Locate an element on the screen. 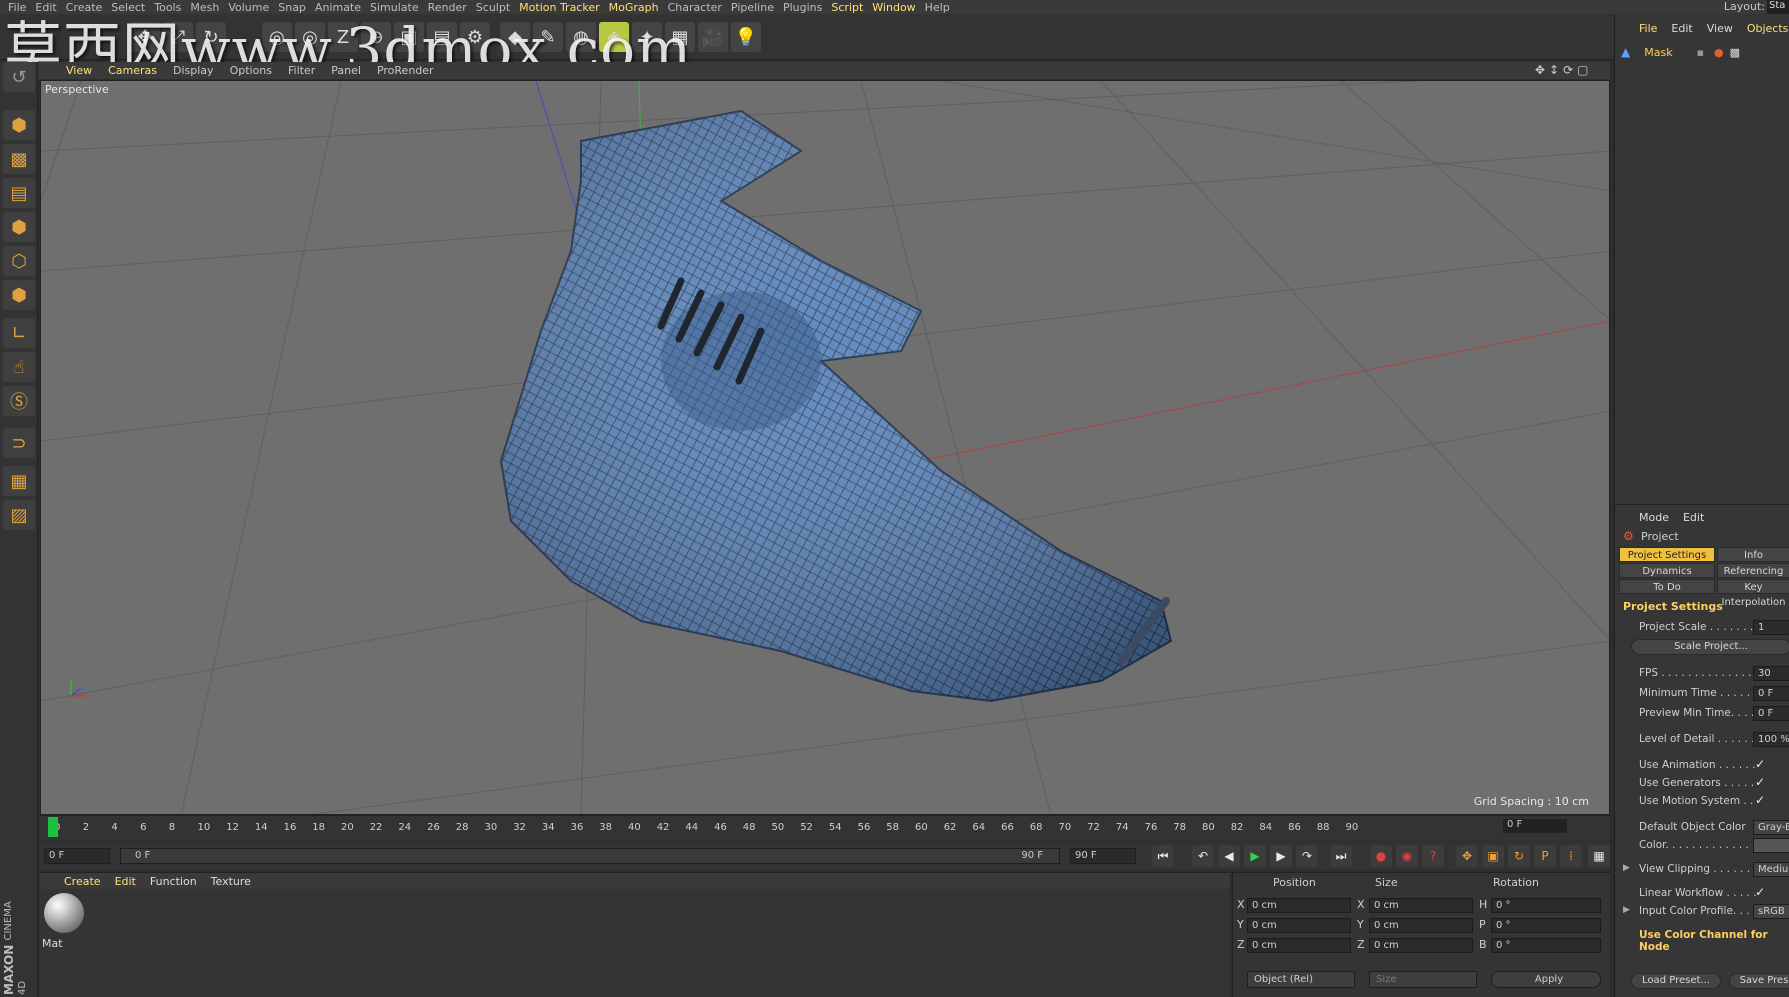 The width and height of the screenshot is (1789, 997). undo-icon: ↺ is located at coordinates (19, 77).